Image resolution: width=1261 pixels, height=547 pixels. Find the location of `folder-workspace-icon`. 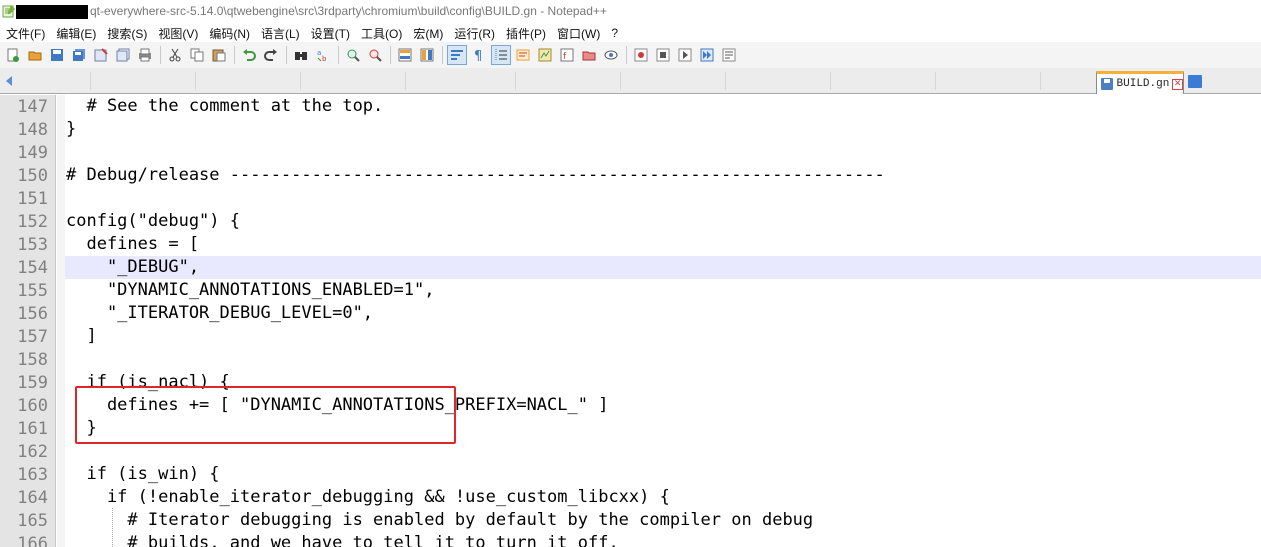

folder-workspace-icon is located at coordinates (589, 55).